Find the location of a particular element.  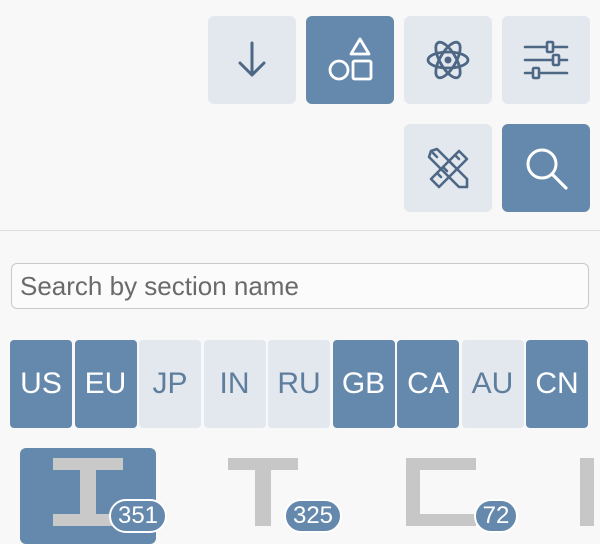

shape-angle is located at coordinates (574, 496).